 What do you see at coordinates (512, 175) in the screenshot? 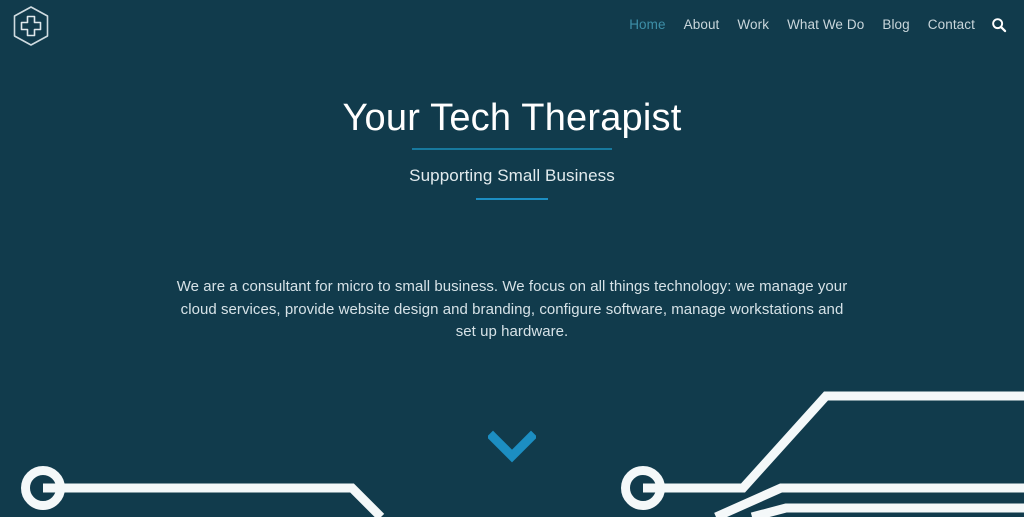
I see `page-subtitle: Supporting Small Business` at bounding box center [512, 175].